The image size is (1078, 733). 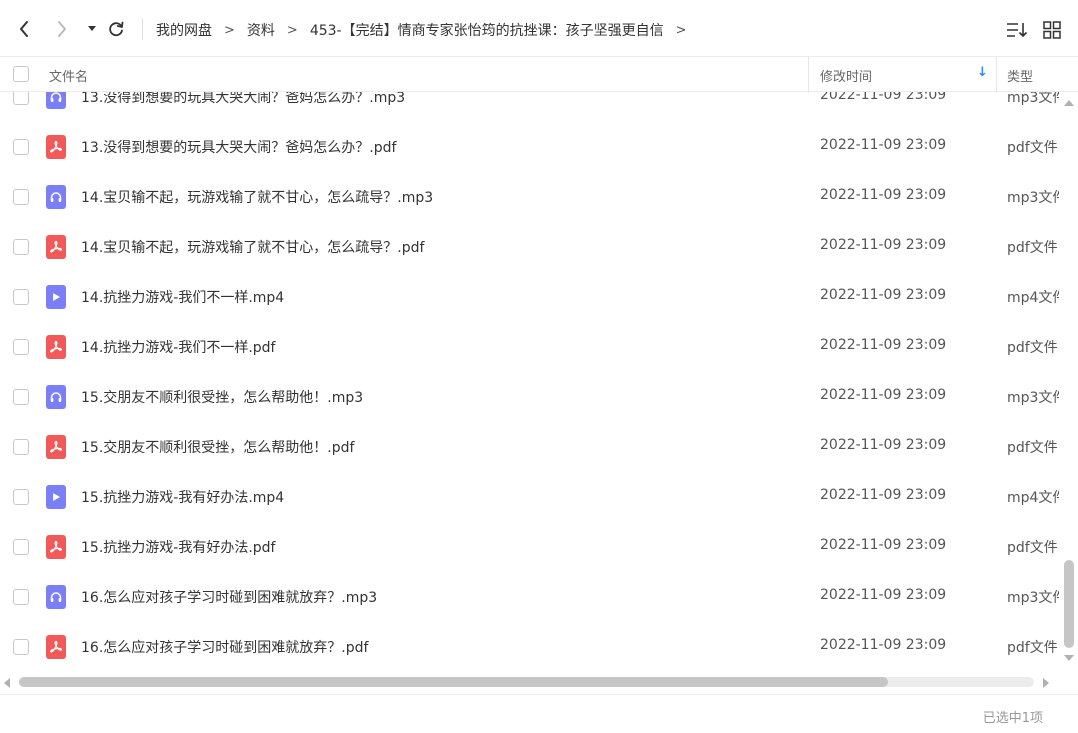 What do you see at coordinates (229, 597) in the screenshot?
I see `file-name: 16.怎么应对孩子学习时碰到困难就放弃？.mp3` at bounding box center [229, 597].